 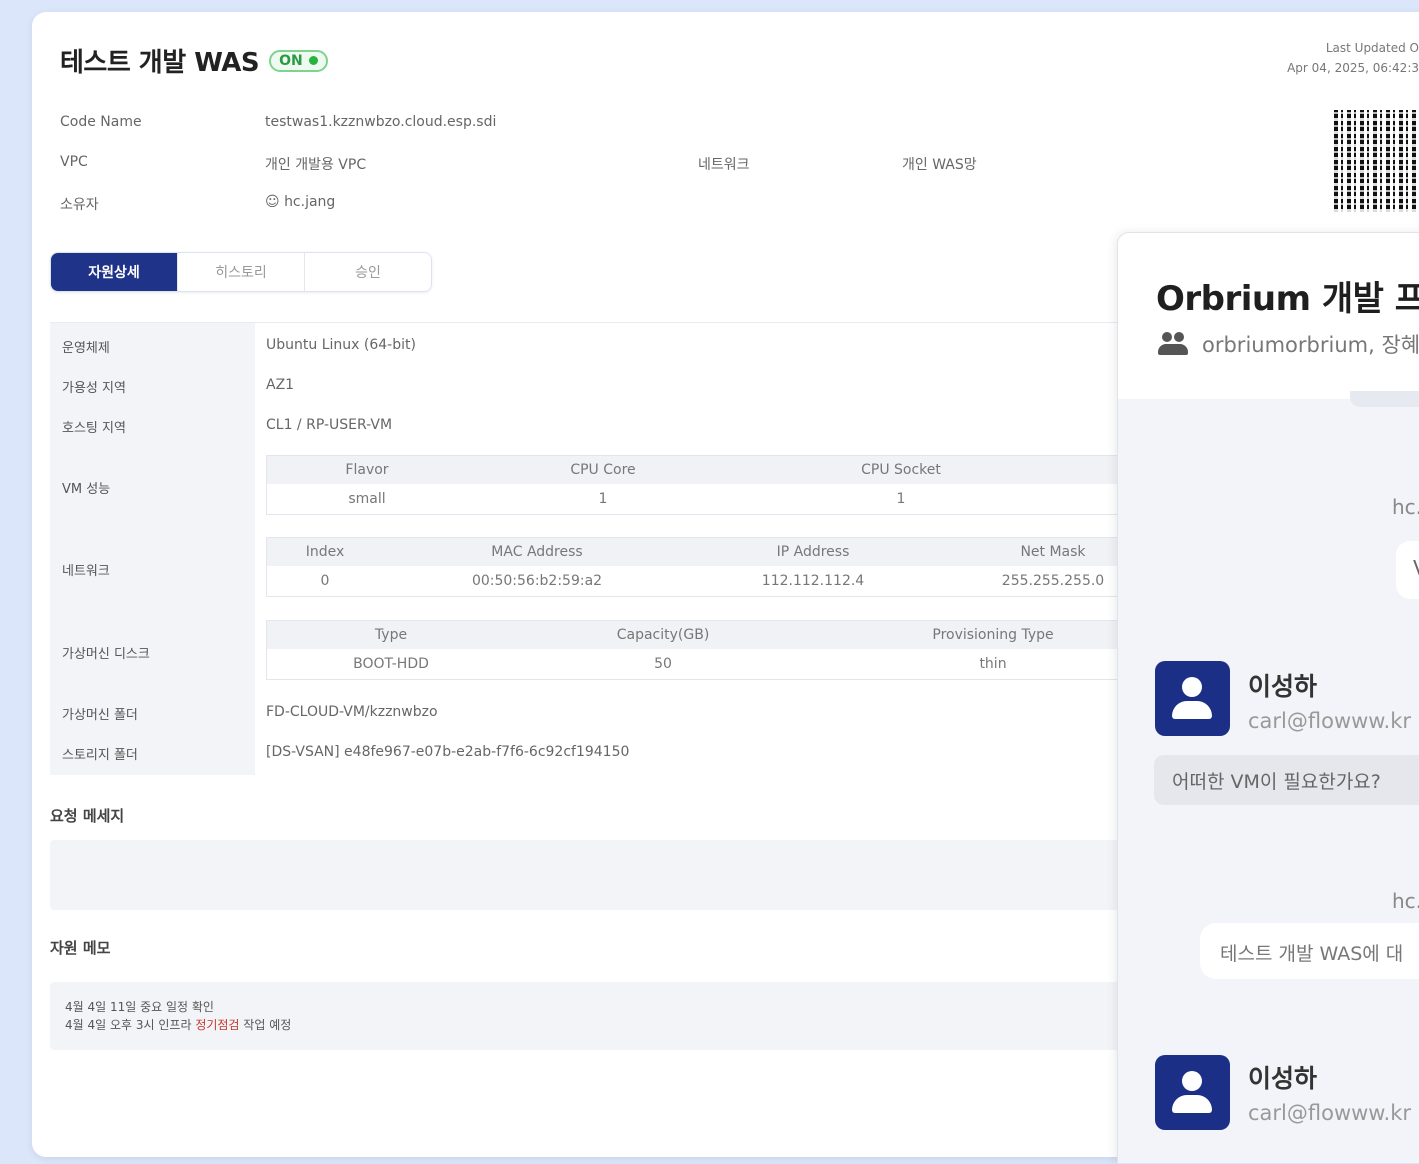 What do you see at coordinates (1407, 570) in the screenshot?
I see `message-bubble: V` at bounding box center [1407, 570].